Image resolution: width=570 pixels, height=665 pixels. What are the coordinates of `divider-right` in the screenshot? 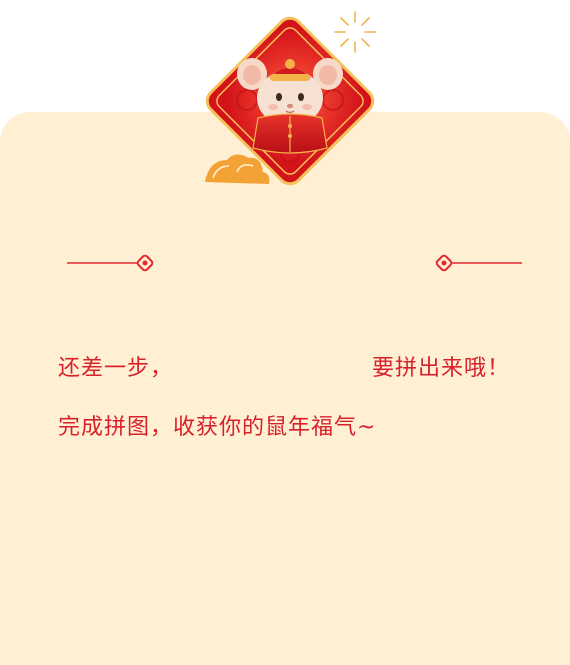 It's located at (478, 263).